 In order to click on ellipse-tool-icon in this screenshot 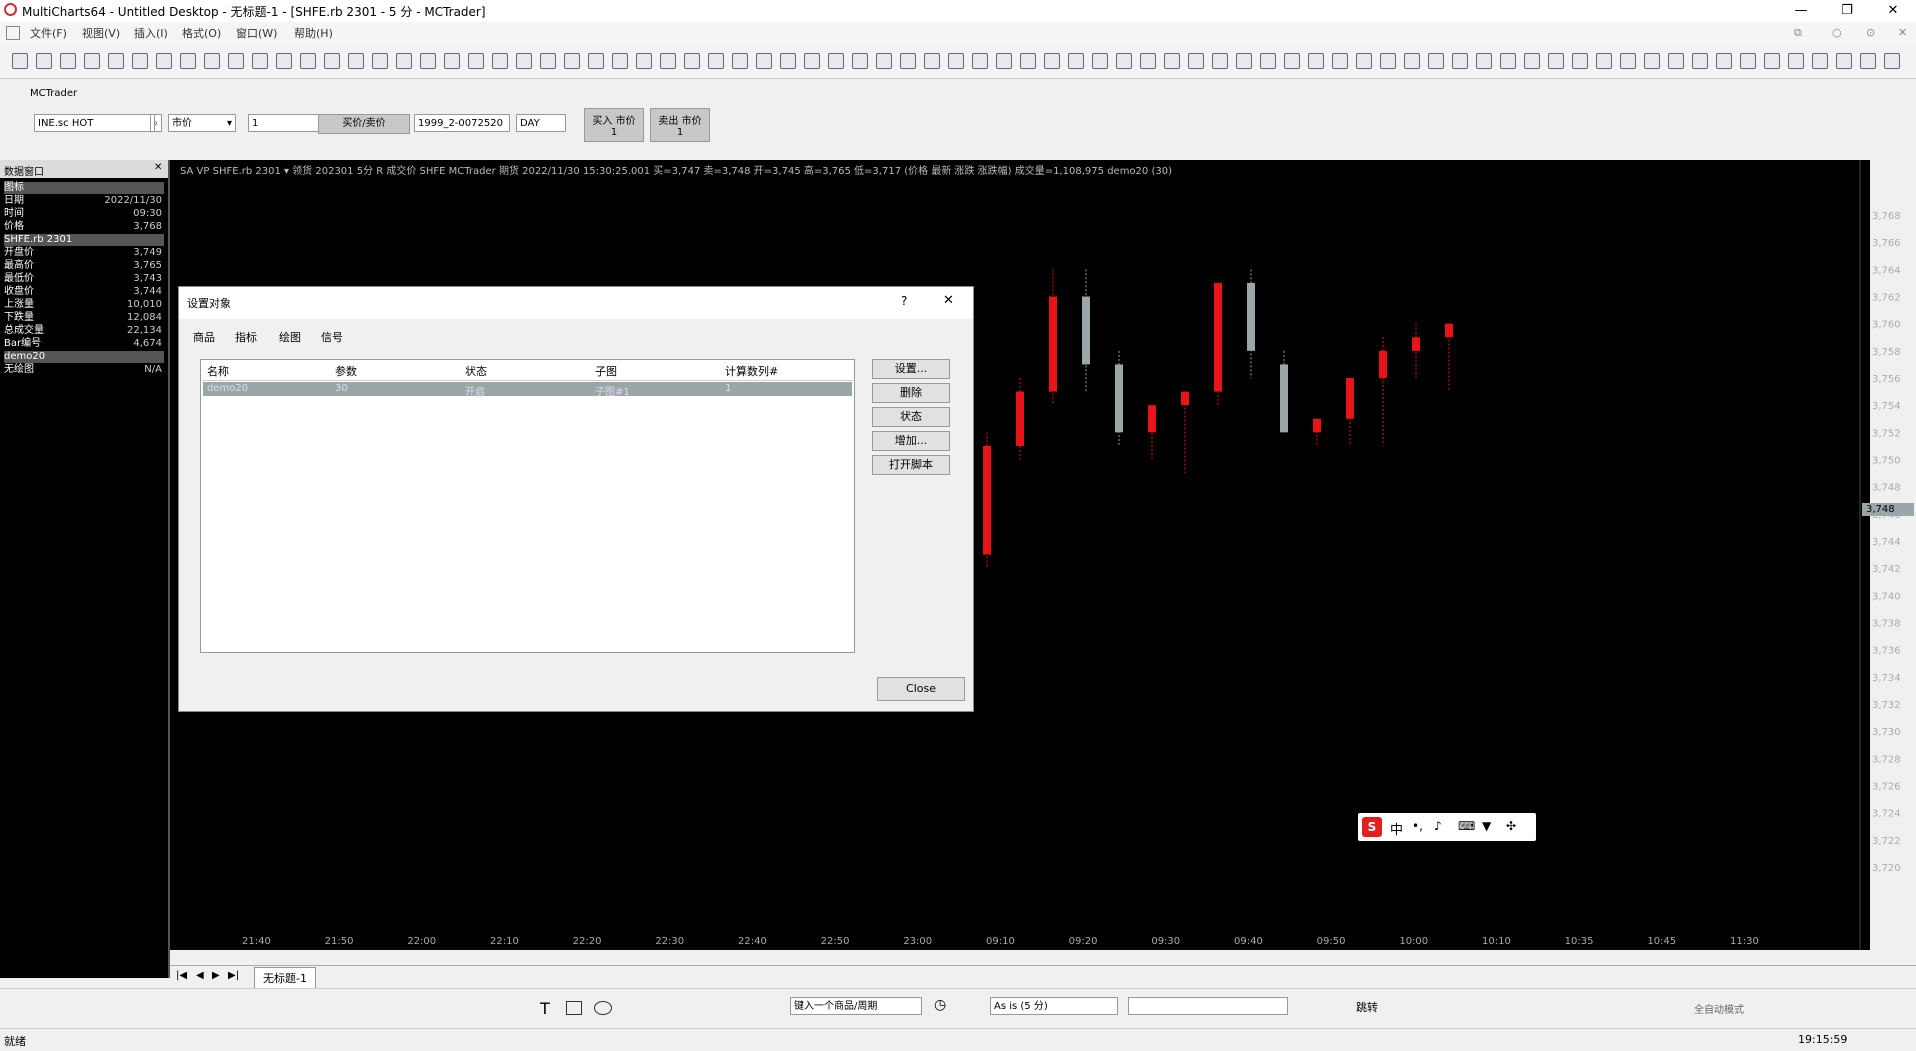, I will do `click(603, 1008)`.